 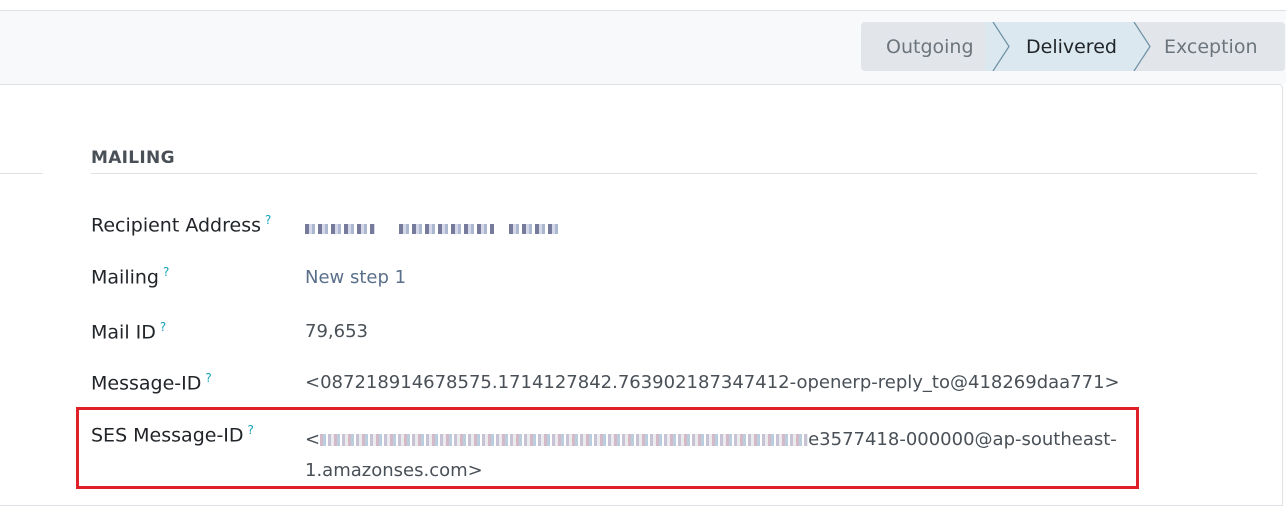 I want to click on stage-exception-label: Exception, so click(x=1211, y=46).